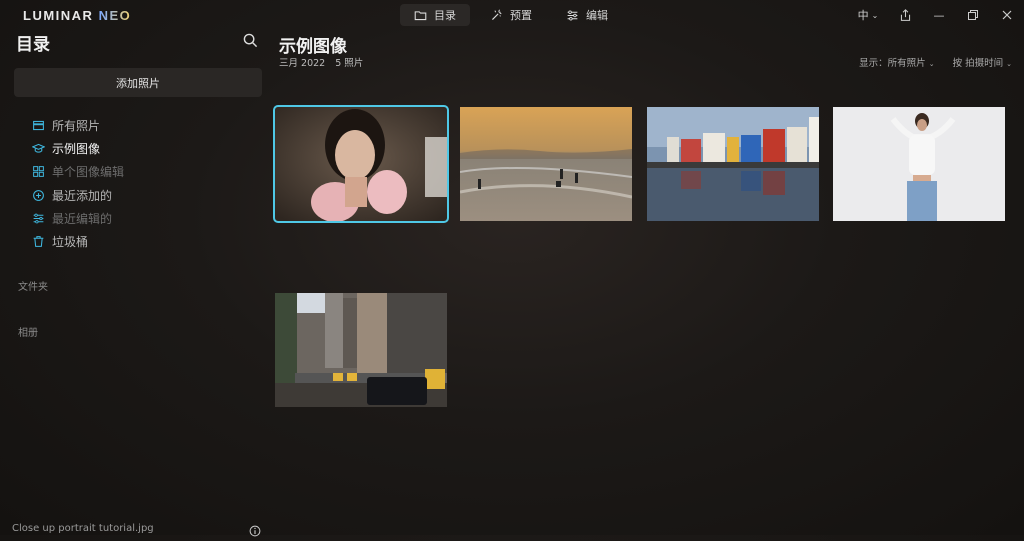  I want to click on share-button, so click(905, 15).